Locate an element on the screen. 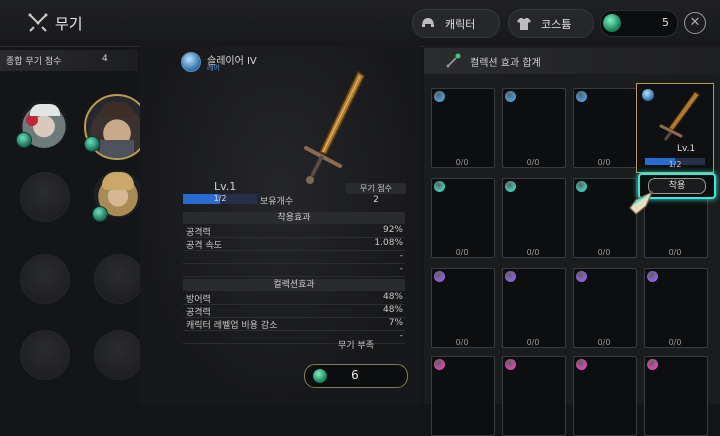 The width and height of the screenshot is (720, 436). costume-button-label: 코스튬 is located at coordinates (556, 24).